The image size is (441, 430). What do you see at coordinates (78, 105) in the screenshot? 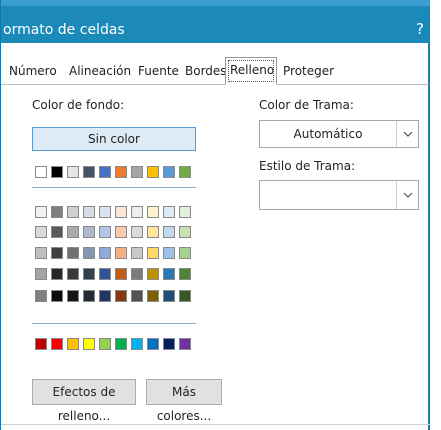
I see `background-color-label: Color de fondo:` at bounding box center [78, 105].